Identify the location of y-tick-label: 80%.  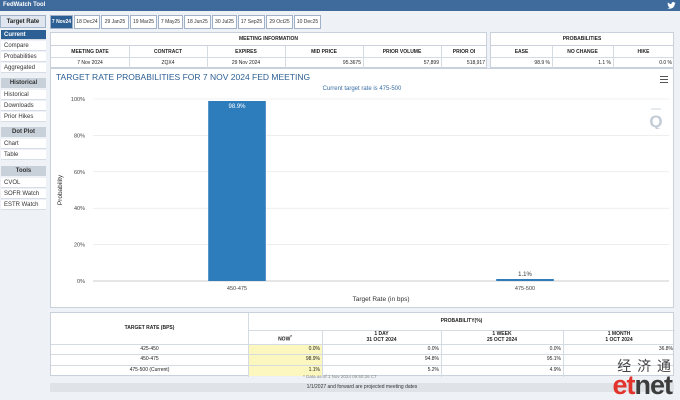
(79, 136).